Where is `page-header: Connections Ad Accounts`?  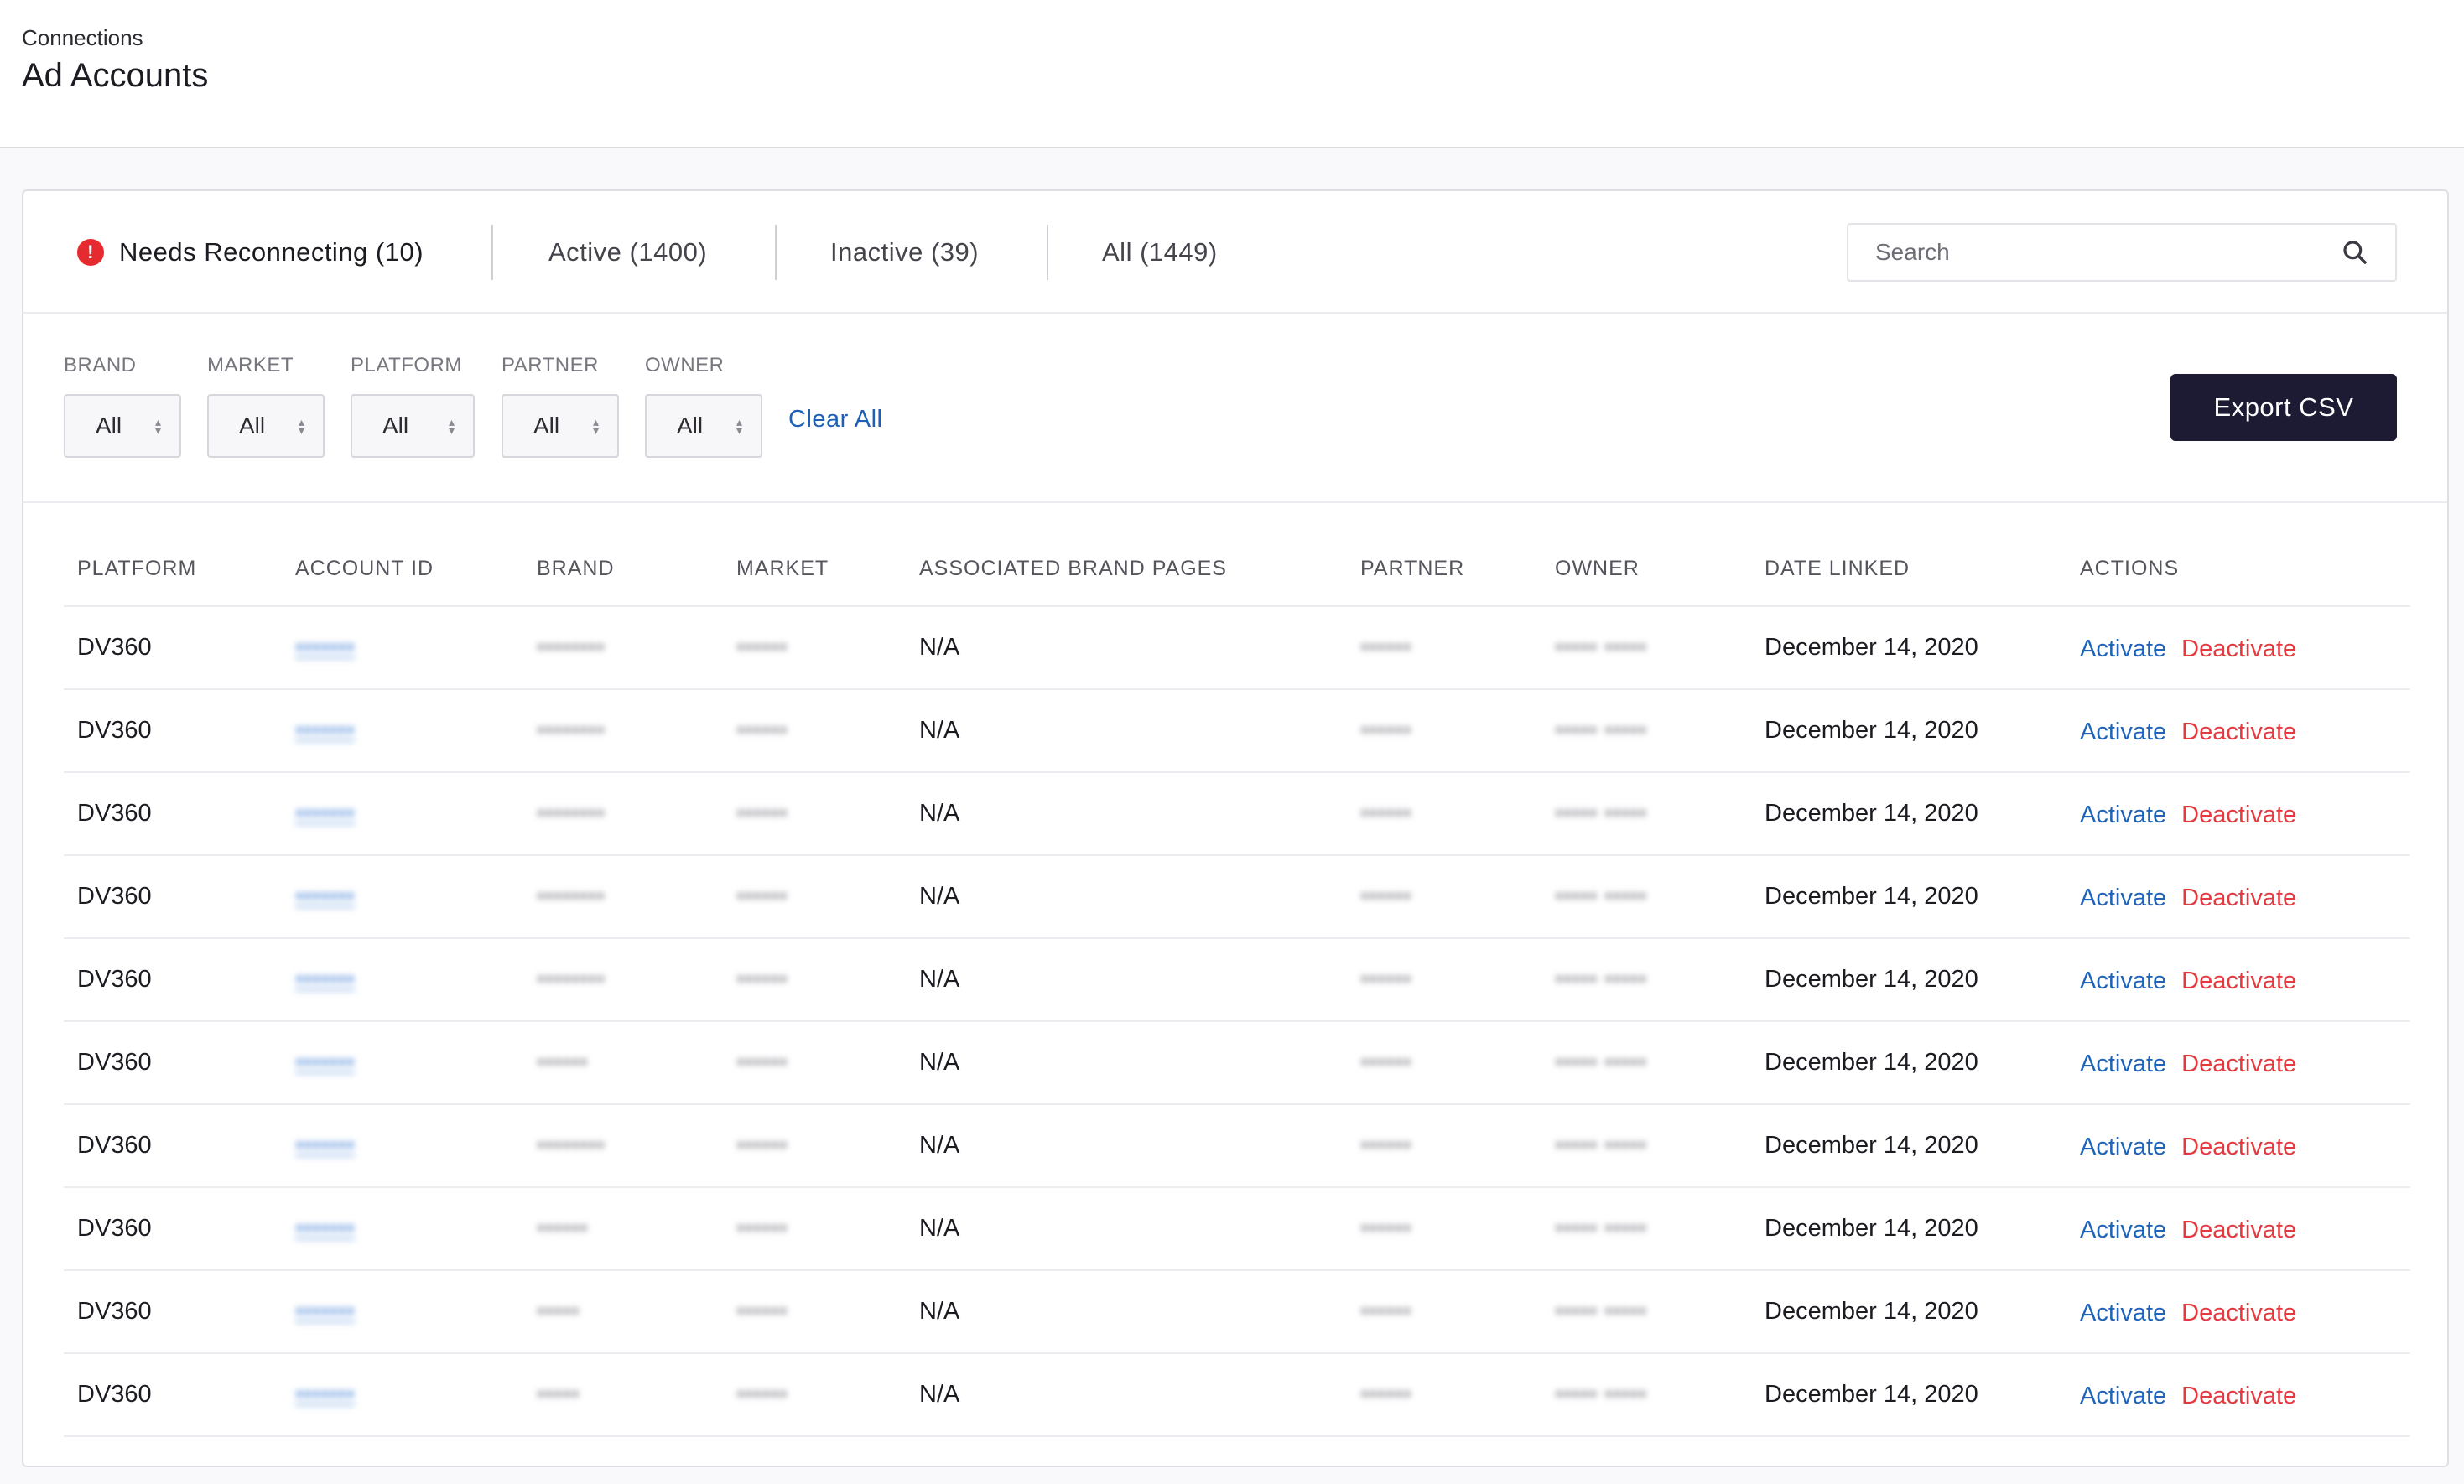 page-header: Connections Ad Accounts is located at coordinates (1232, 74).